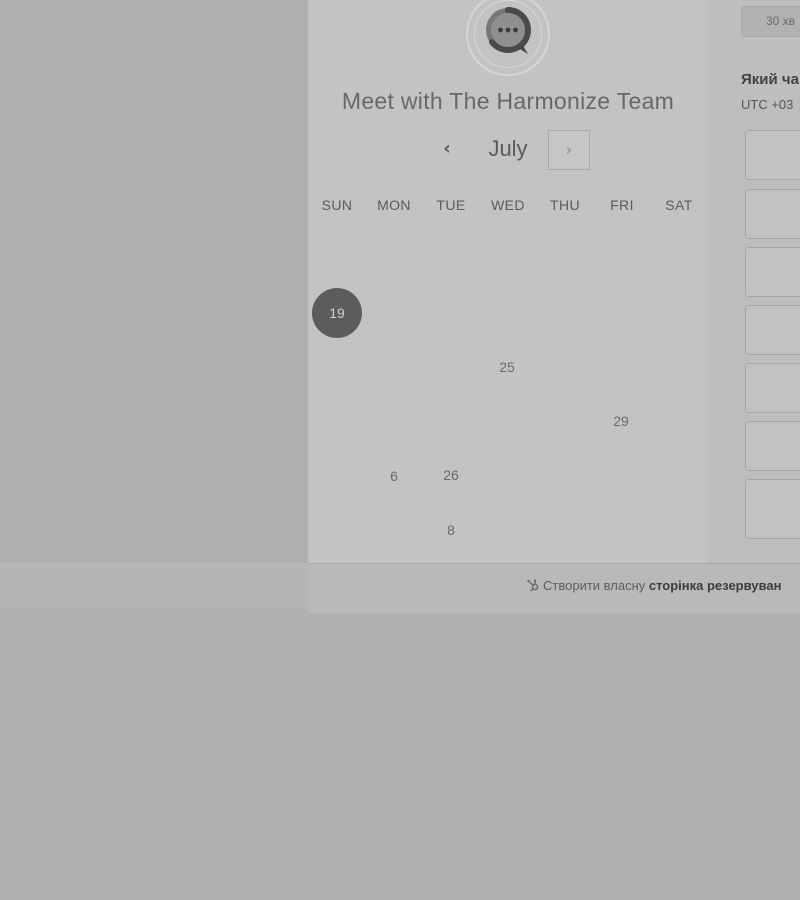  I want to click on footer-link-text: сторінка резервуван, so click(715, 585).